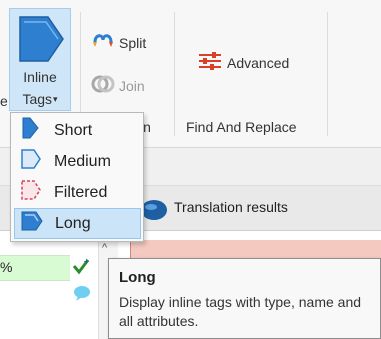 This screenshot has width=381, height=339. What do you see at coordinates (104, 248) in the screenshot?
I see `scroll-up-icon: ^` at bounding box center [104, 248].